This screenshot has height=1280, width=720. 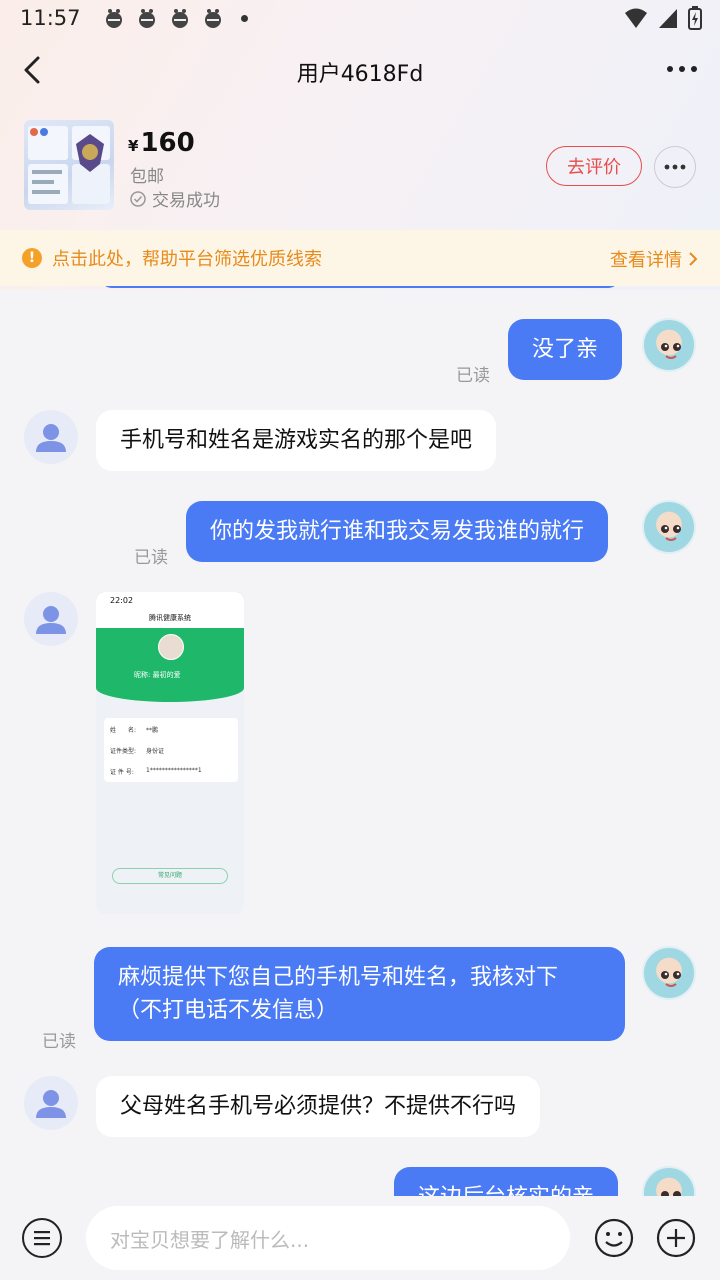 I want to click on status-icons, so click(x=663, y=18).